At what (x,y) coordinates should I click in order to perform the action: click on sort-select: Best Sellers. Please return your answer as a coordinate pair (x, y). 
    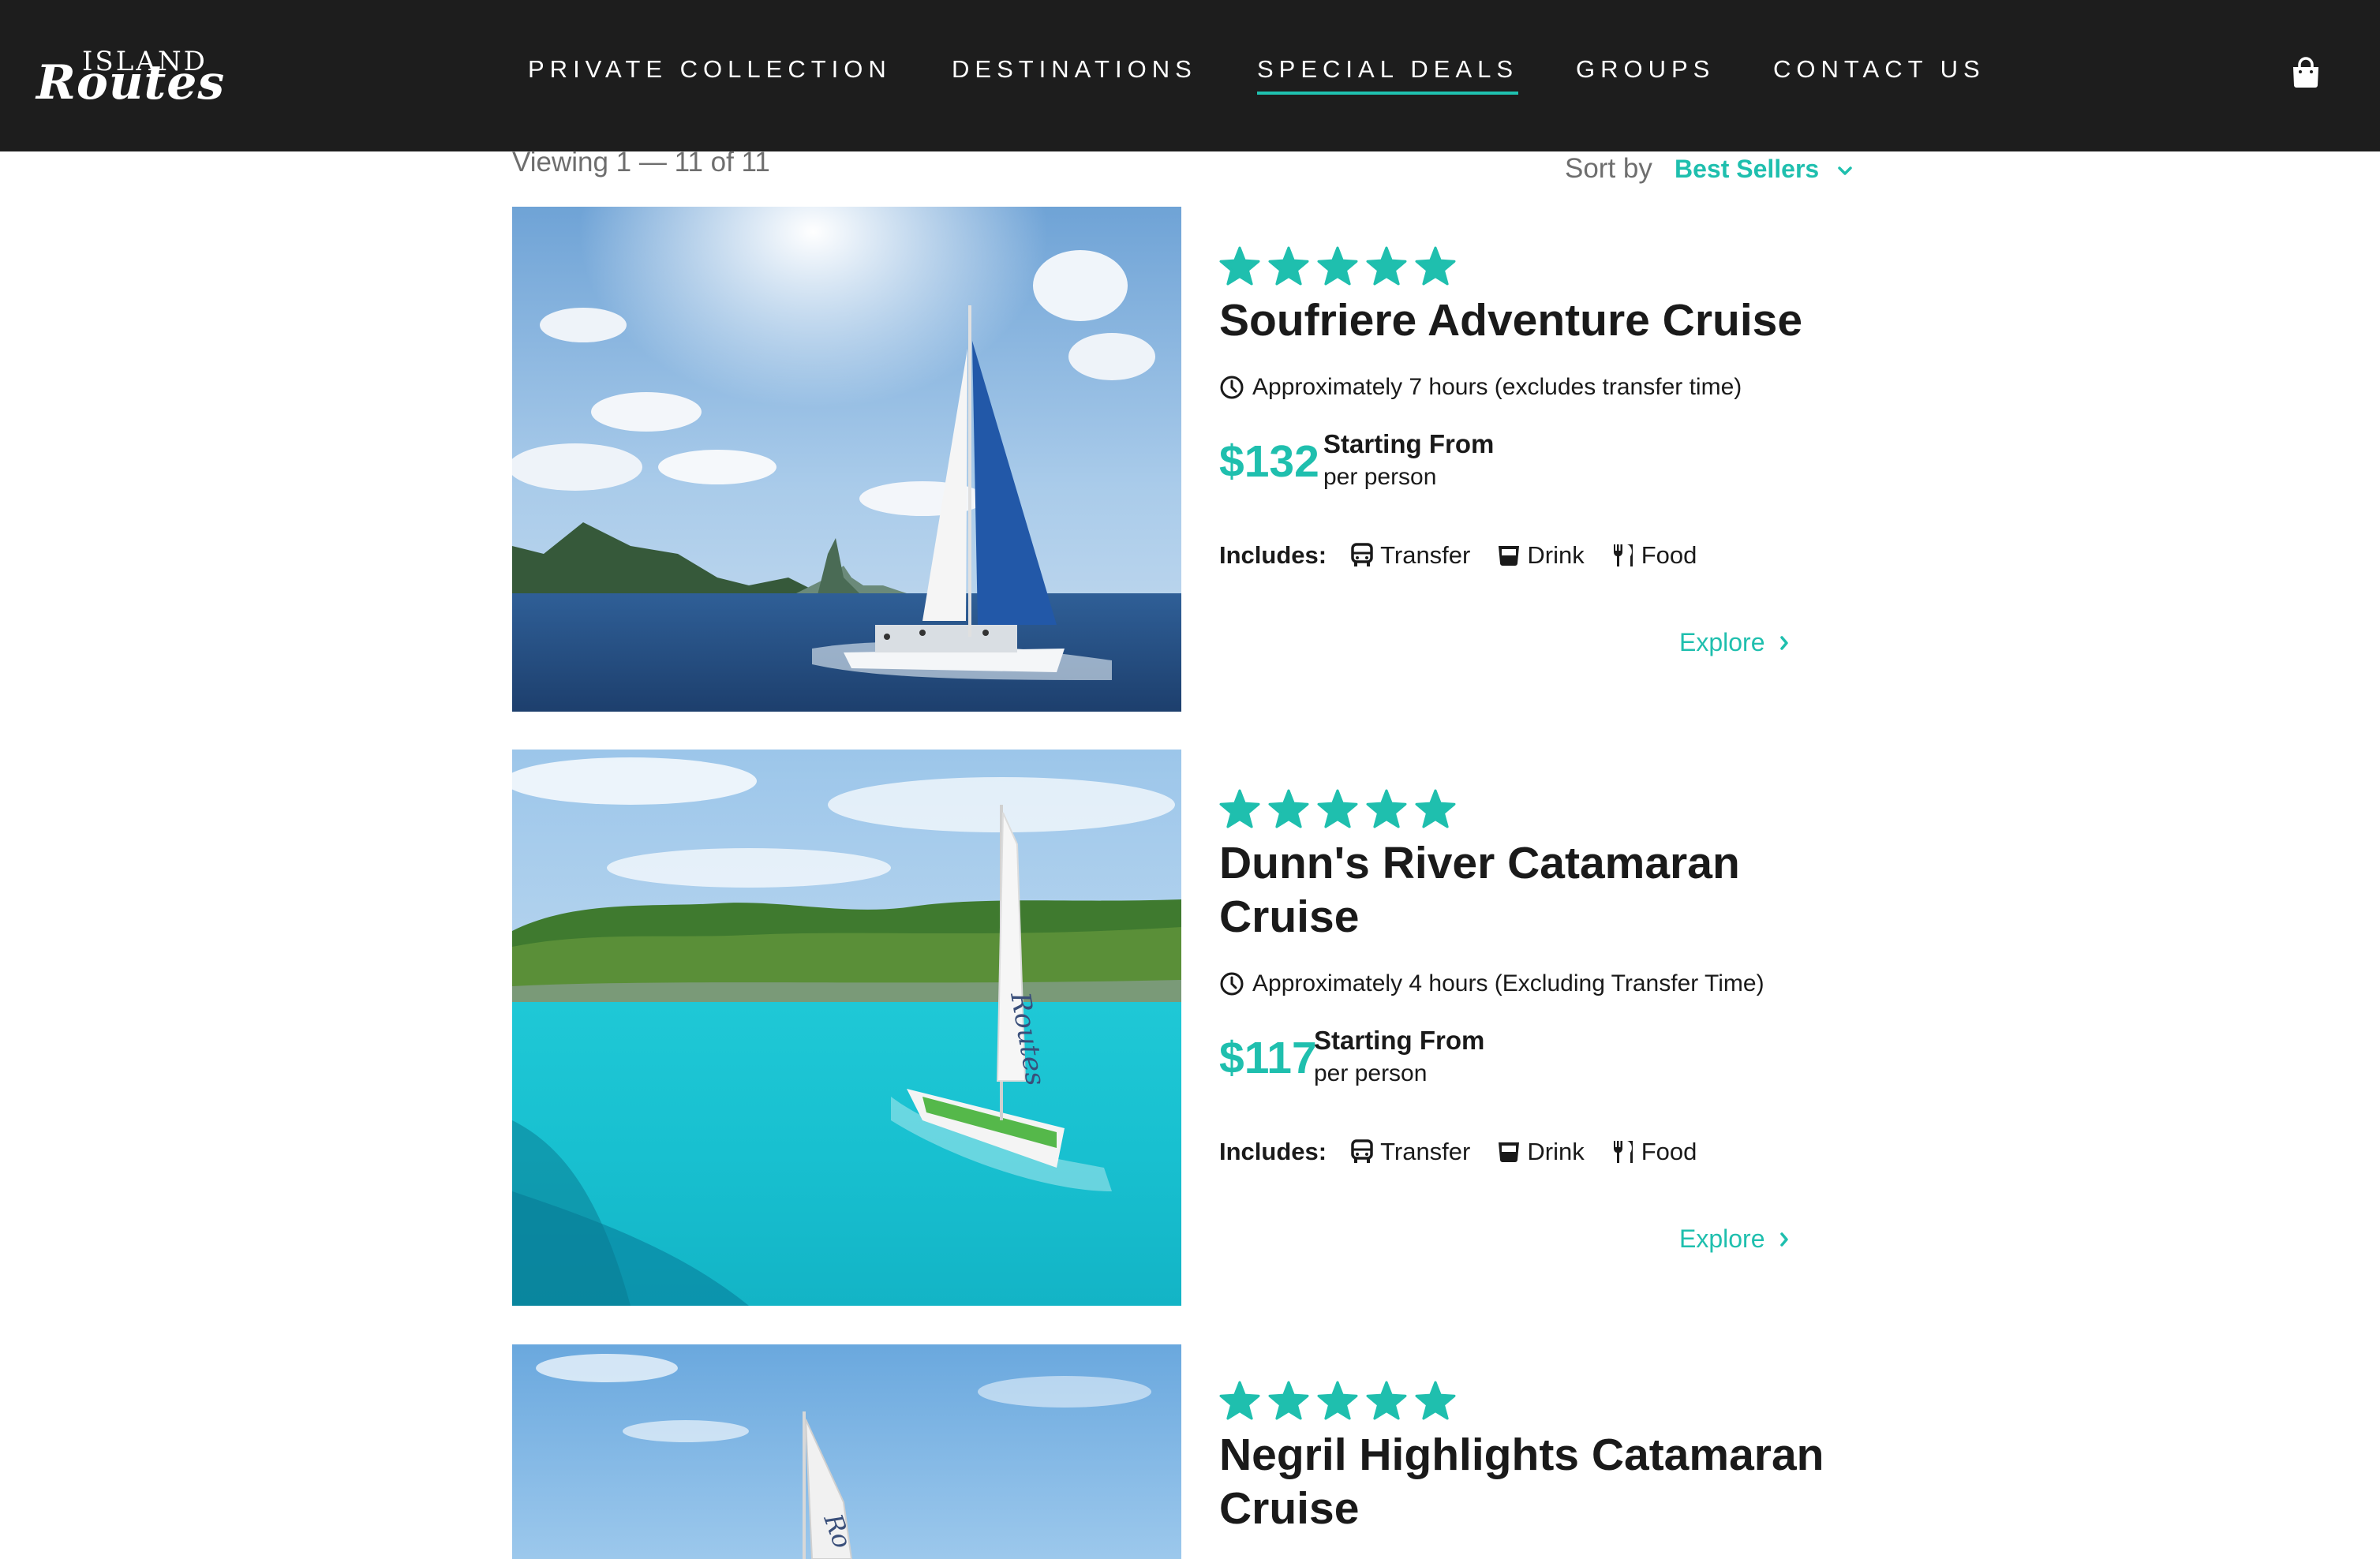
    Looking at the image, I should click on (1764, 169).